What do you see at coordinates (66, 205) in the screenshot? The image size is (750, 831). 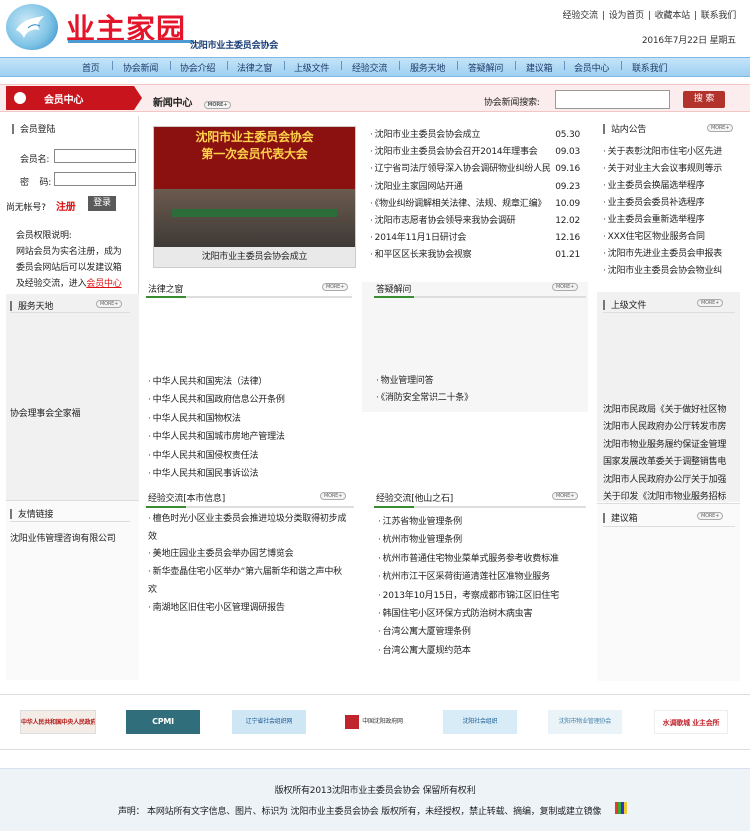 I see `register-link: 注册` at bounding box center [66, 205].